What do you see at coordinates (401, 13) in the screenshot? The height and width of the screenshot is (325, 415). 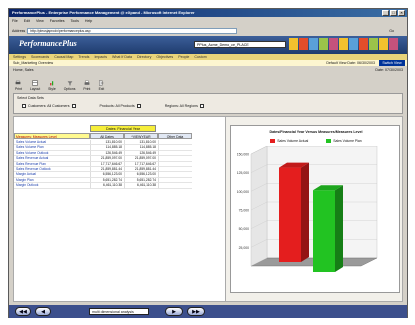 I see `close-button: ×` at bounding box center [401, 13].